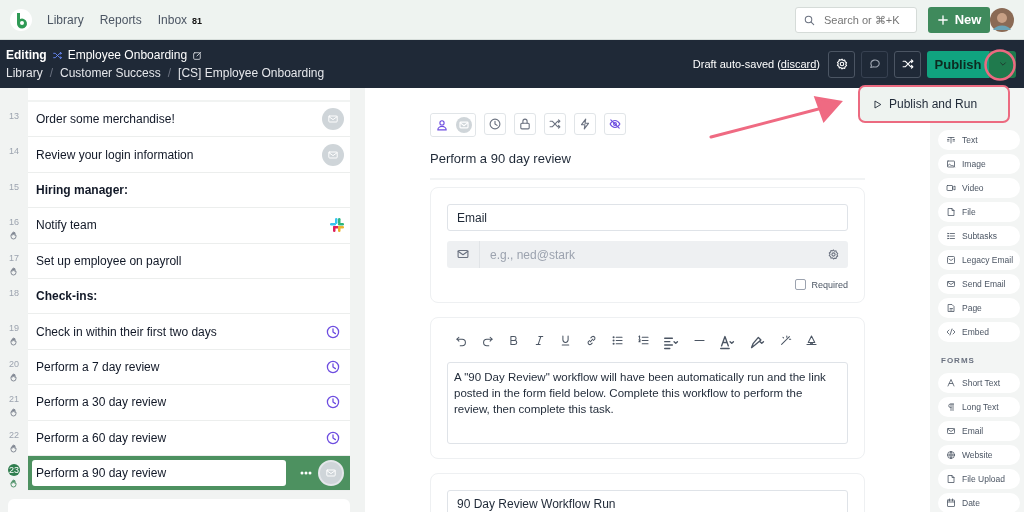  I want to click on bold-icon, so click(513, 340).